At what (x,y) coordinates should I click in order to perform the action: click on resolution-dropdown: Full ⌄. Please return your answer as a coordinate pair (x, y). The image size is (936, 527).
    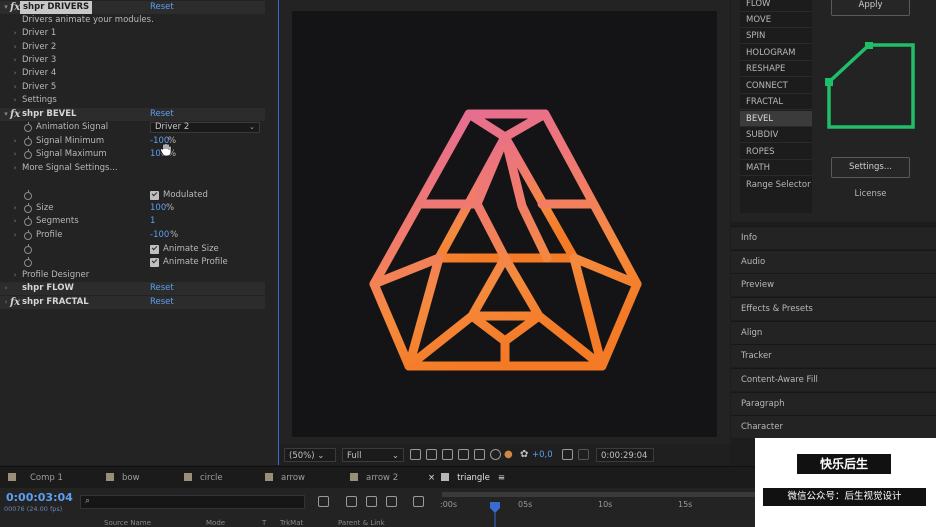
    Looking at the image, I should click on (373, 455).